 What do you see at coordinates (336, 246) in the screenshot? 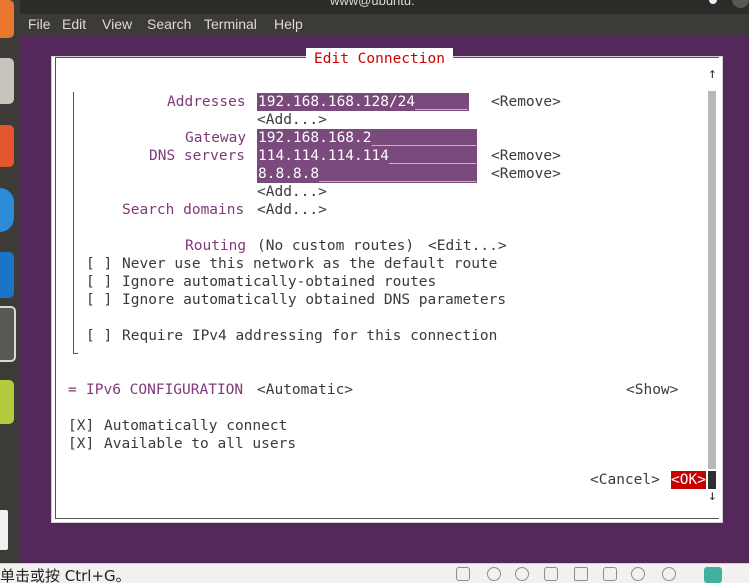
I see `routing-value: (No custom routes)` at bounding box center [336, 246].